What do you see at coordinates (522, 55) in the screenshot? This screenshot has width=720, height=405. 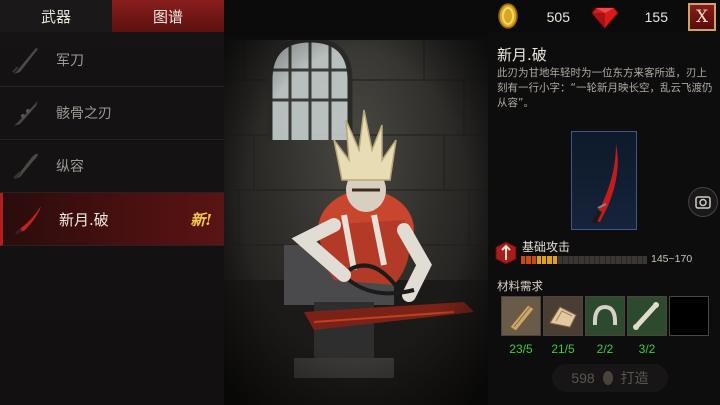 I see `weapon-title: 新月.破` at bounding box center [522, 55].